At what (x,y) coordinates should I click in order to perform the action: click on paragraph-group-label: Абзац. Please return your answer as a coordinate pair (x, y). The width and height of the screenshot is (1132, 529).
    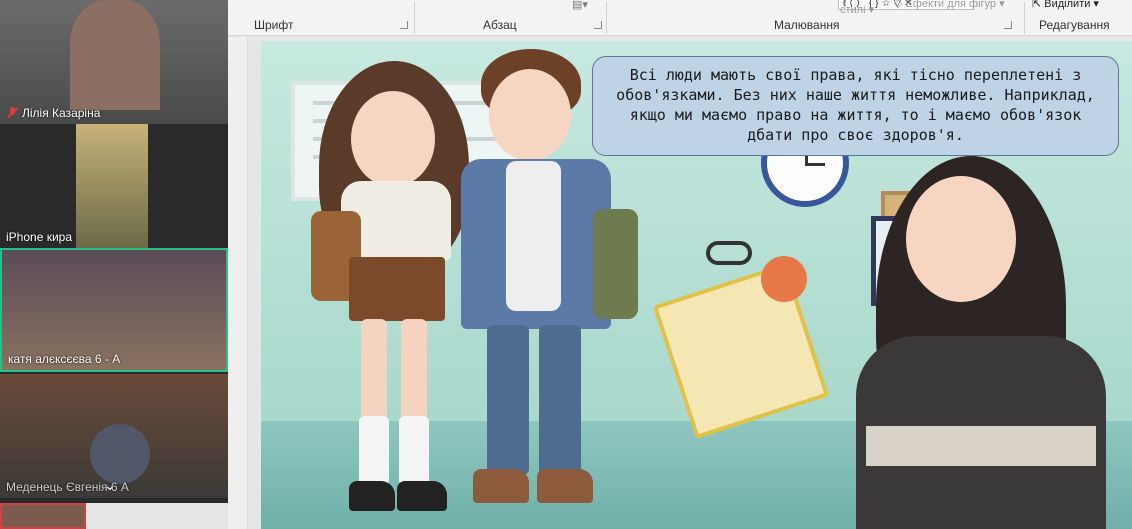
    Looking at the image, I should click on (500, 25).